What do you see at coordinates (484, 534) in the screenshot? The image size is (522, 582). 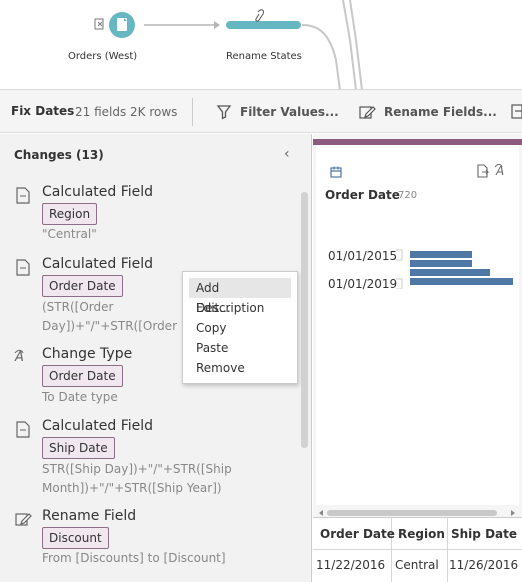 I see `column-header: Ship Date` at bounding box center [484, 534].